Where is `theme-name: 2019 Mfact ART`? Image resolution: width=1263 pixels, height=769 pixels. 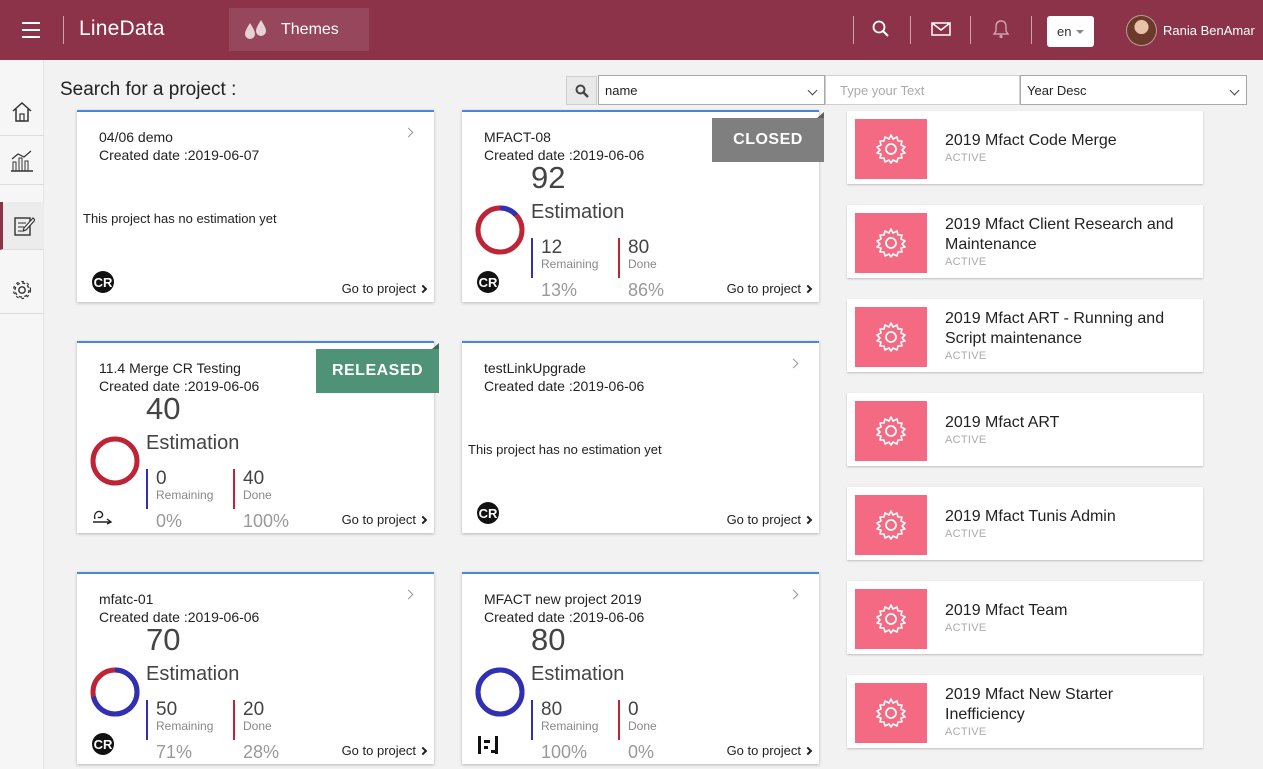 theme-name: 2019 Mfact ART is located at coordinates (1002, 422).